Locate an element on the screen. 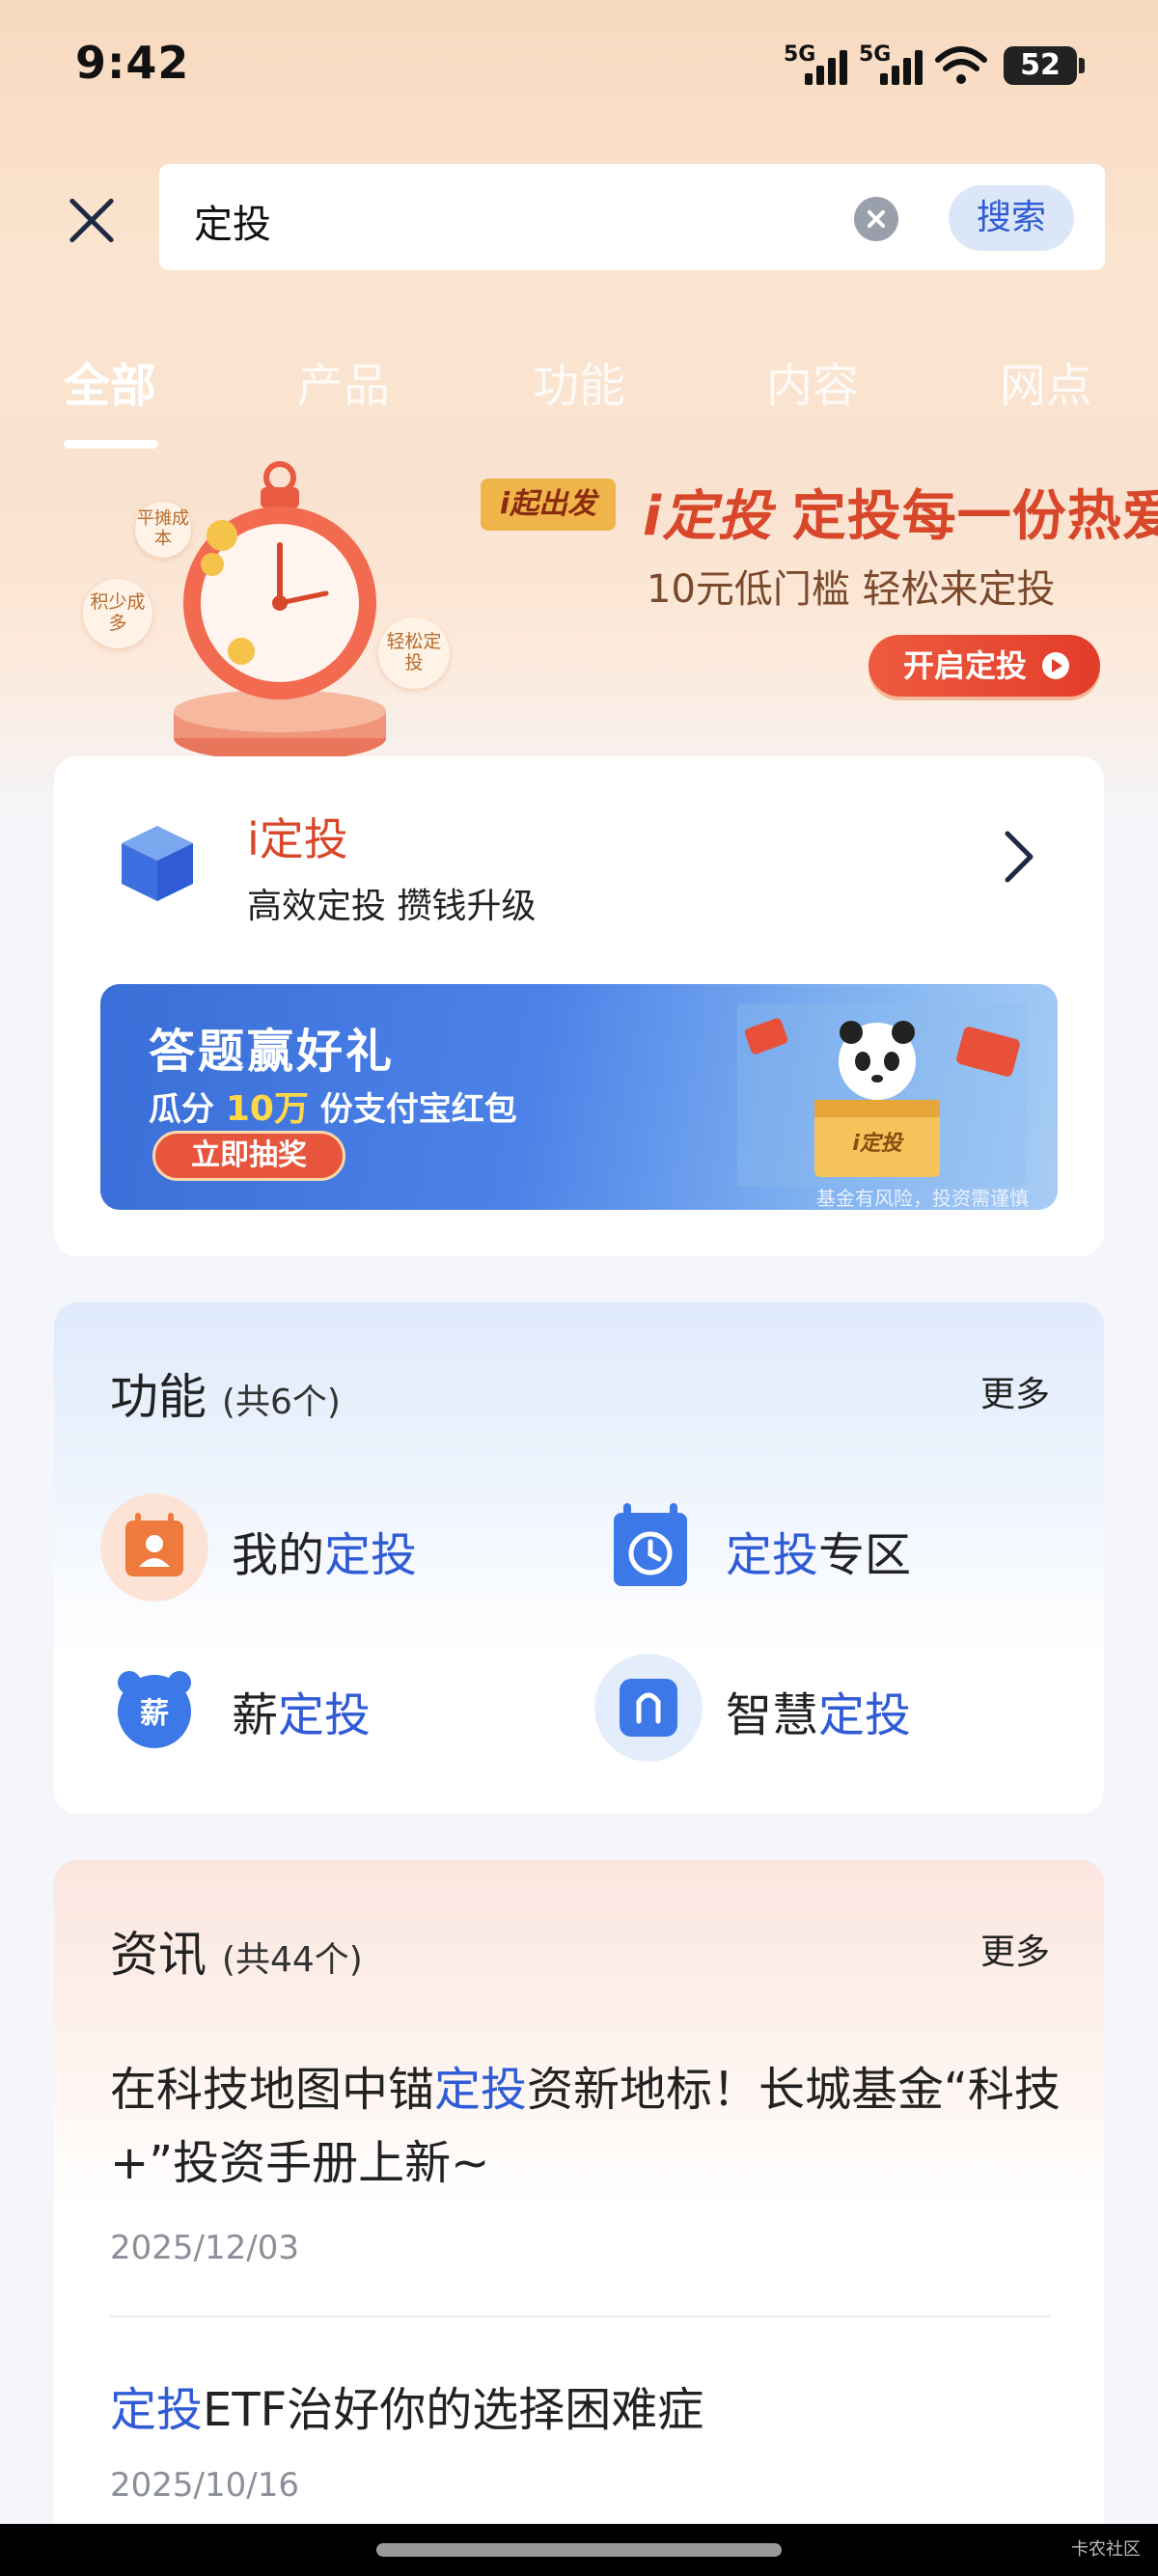 Image resolution: width=1158 pixels, height=2576 pixels. status-time: 9:42 is located at coordinates (132, 63).